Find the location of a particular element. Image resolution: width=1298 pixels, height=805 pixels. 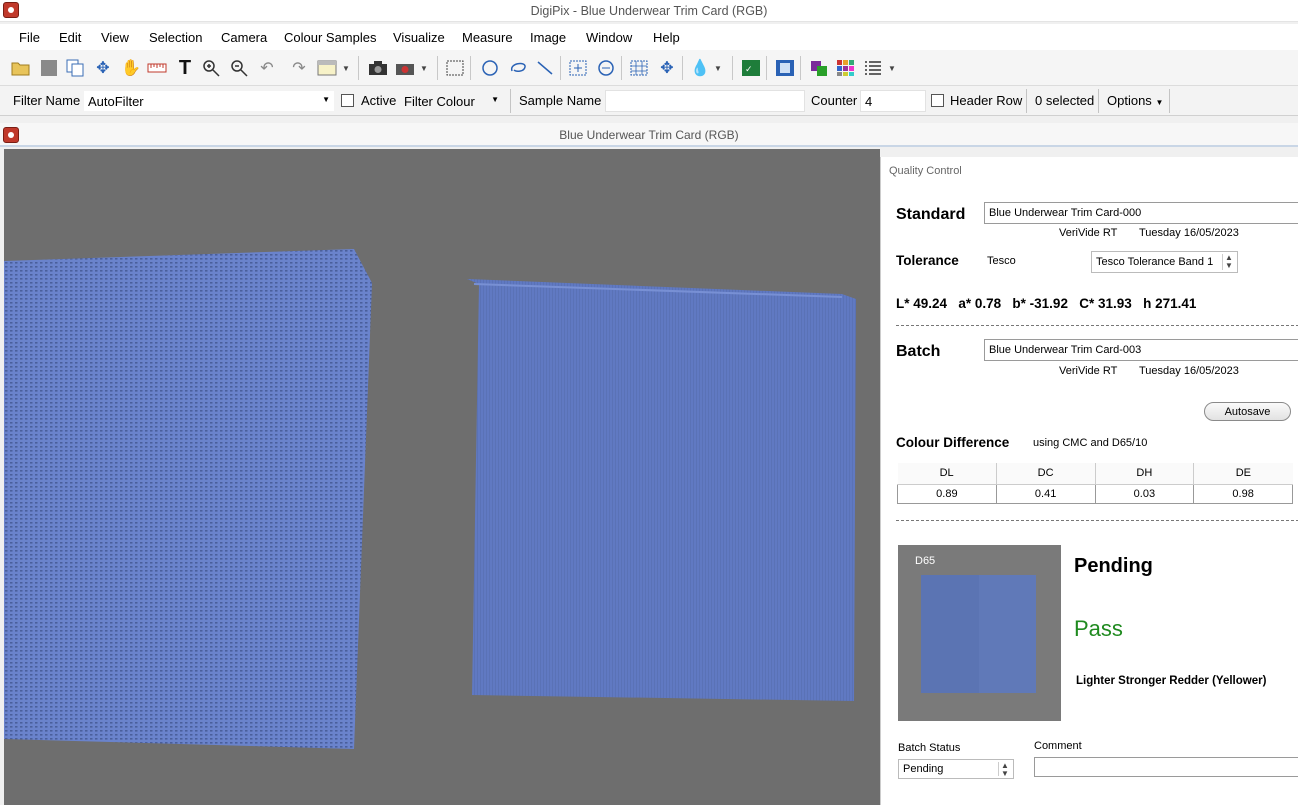

result-status: Pass is located at coordinates (1098, 628).